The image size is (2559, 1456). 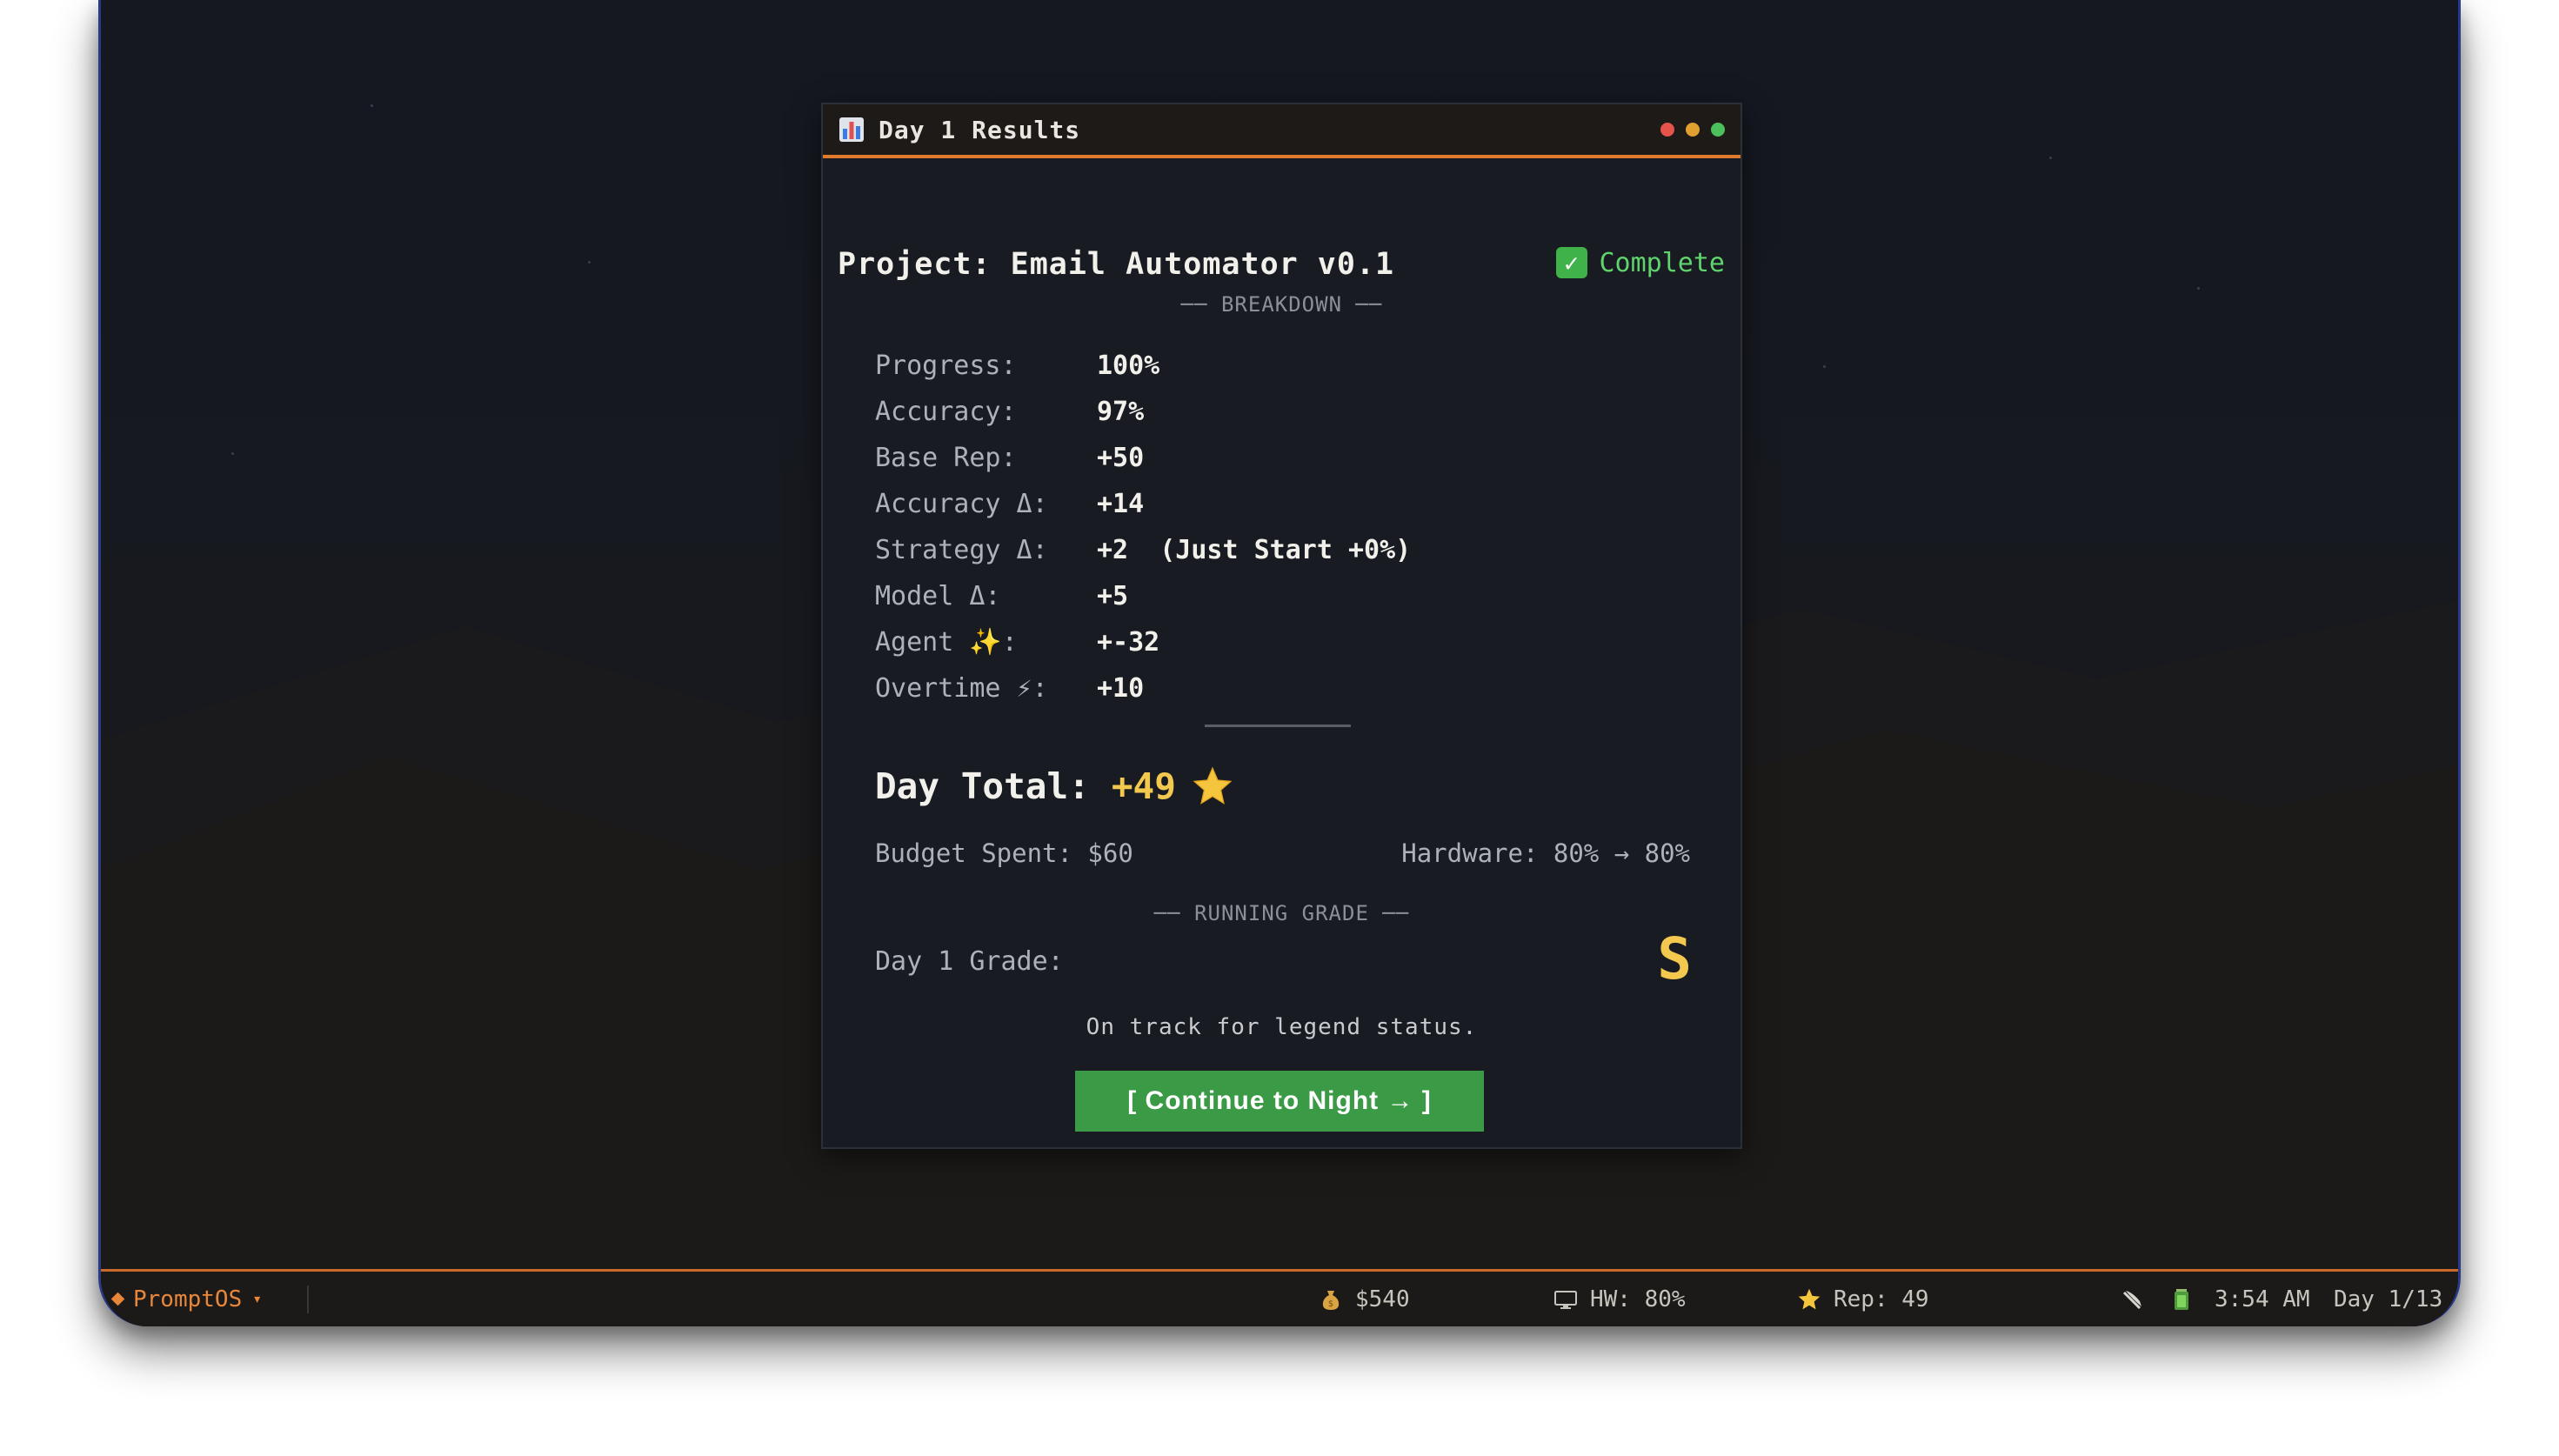 I want to click on breakdown-row-agent: Agent ✨: +-32, so click(x=1143, y=642).